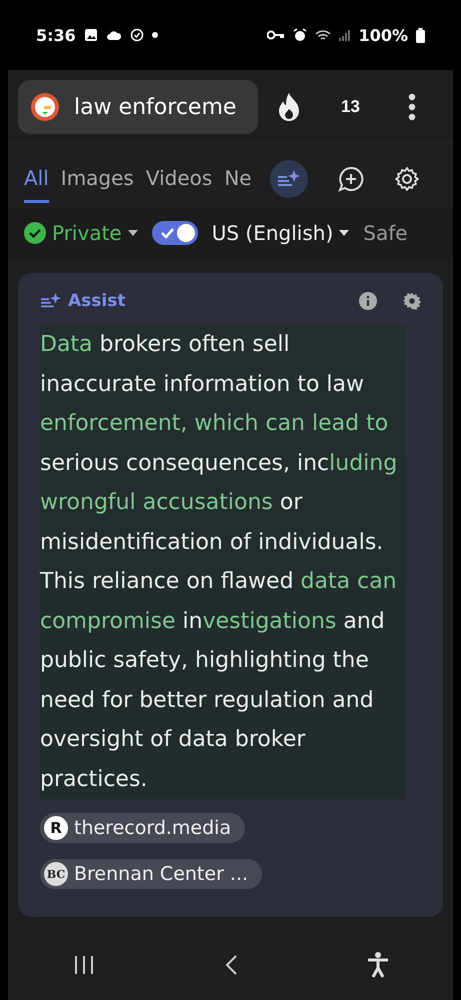 This screenshot has width=461, height=1000. What do you see at coordinates (143, 828) in the screenshot?
I see `source-chip: R therecord.media` at bounding box center [143, 828].